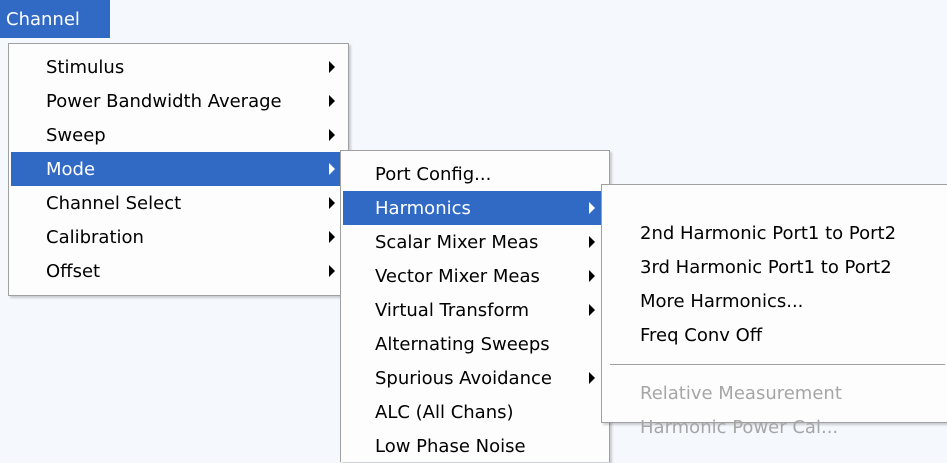 The height and width of the screenshot is (463, 947). What do you see at coordinates (178, 271) in the screenshot?
I see `menu-item-offset: Offset` at bounding box center [178, 271].